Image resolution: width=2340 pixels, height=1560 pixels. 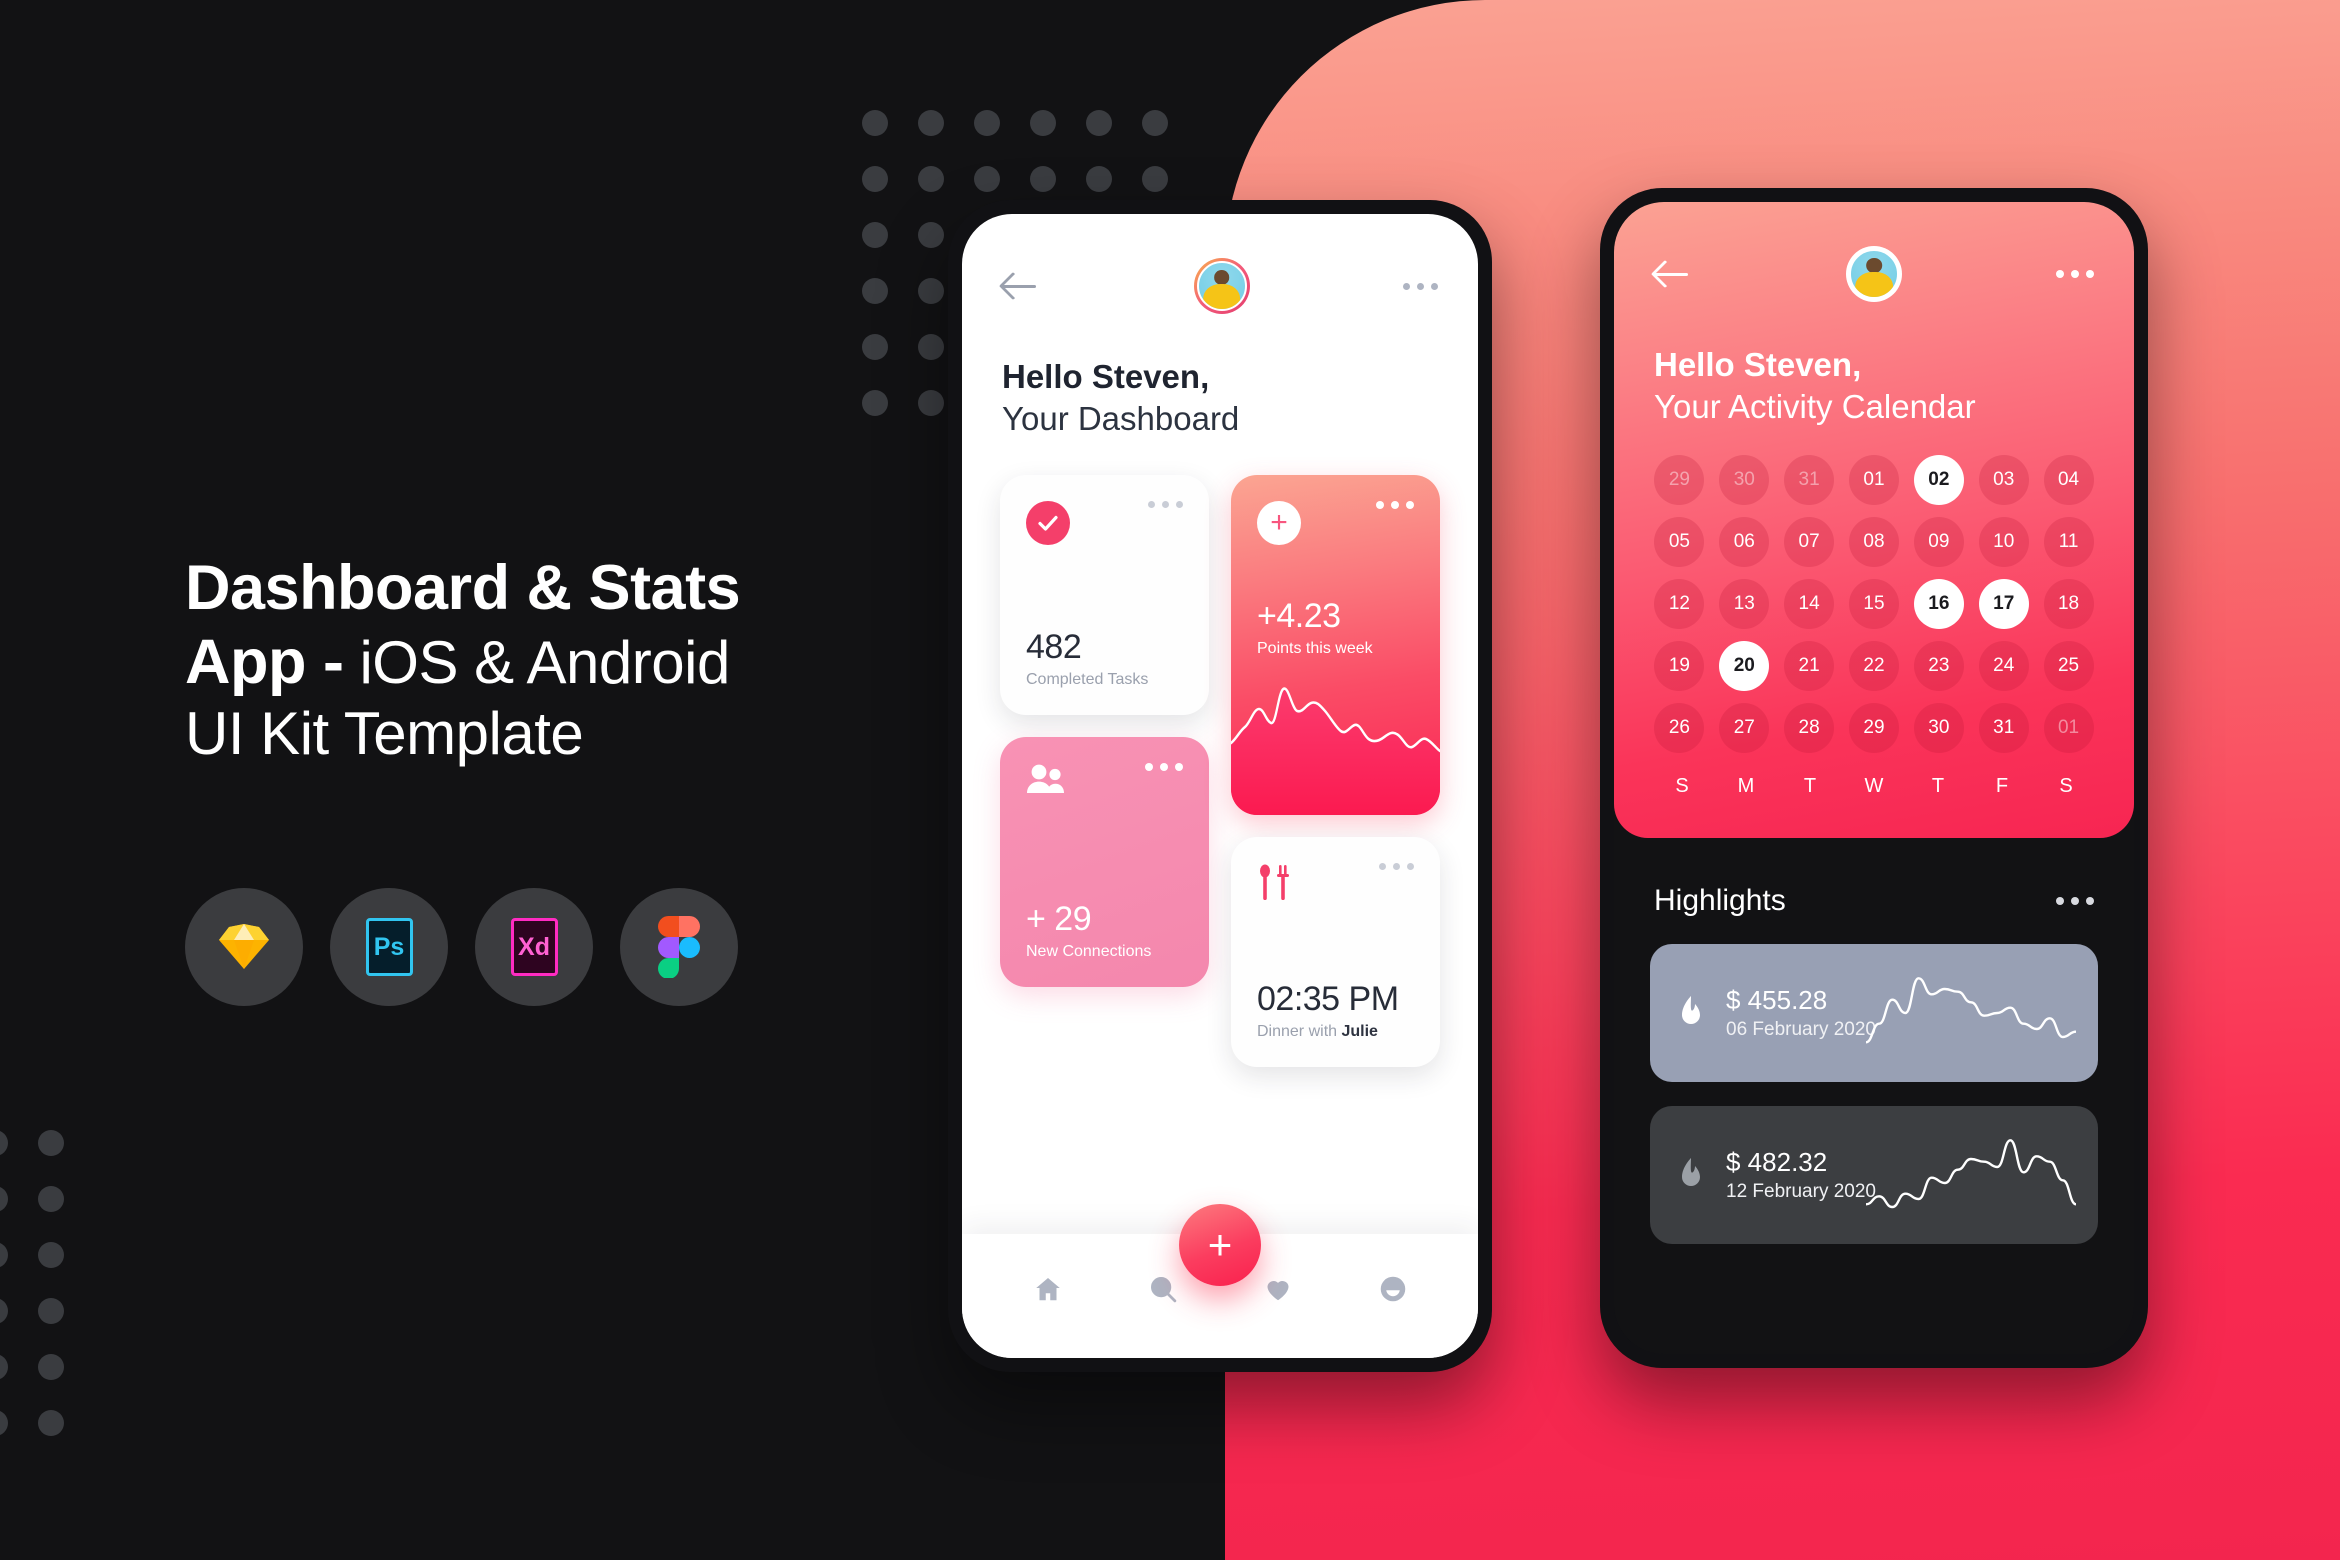 I want to click on calendar-day-07: 07, so click(x=1809, y=542).